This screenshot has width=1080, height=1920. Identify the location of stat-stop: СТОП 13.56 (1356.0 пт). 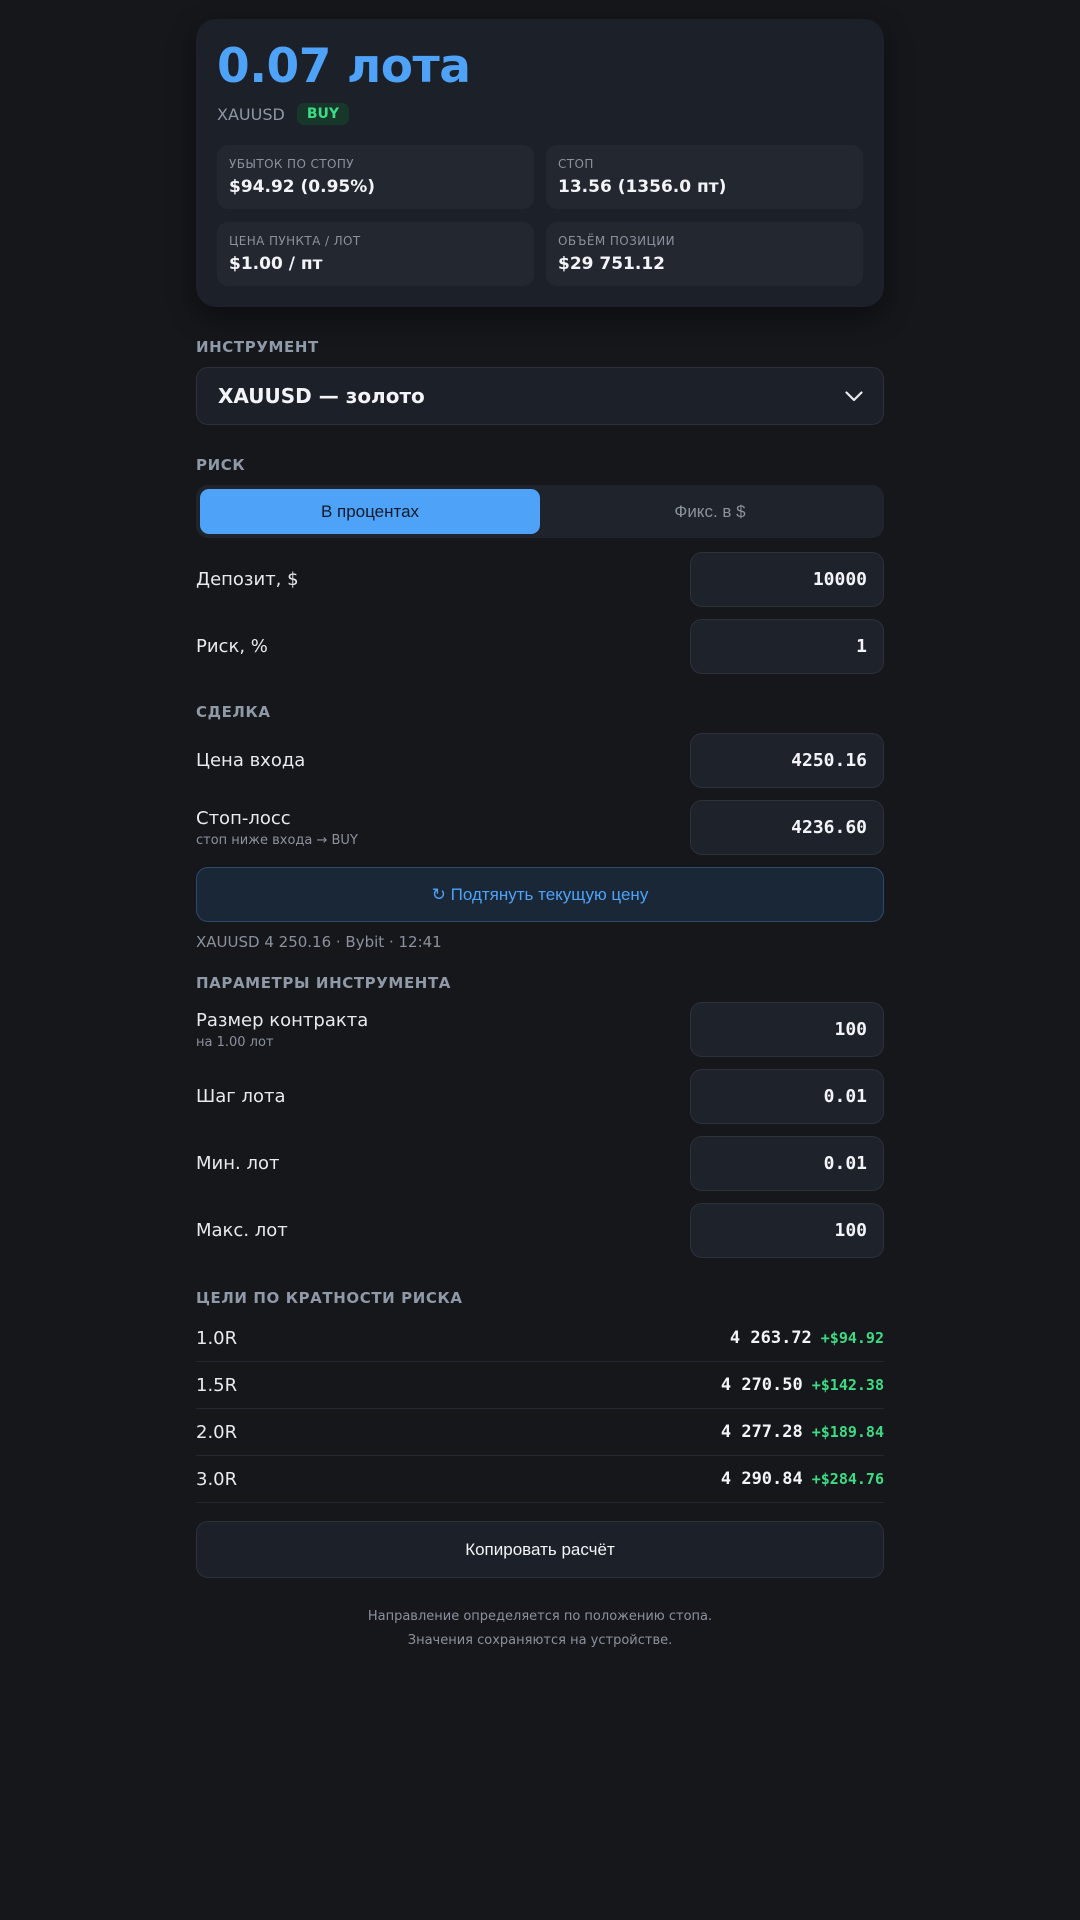
(704, 177).